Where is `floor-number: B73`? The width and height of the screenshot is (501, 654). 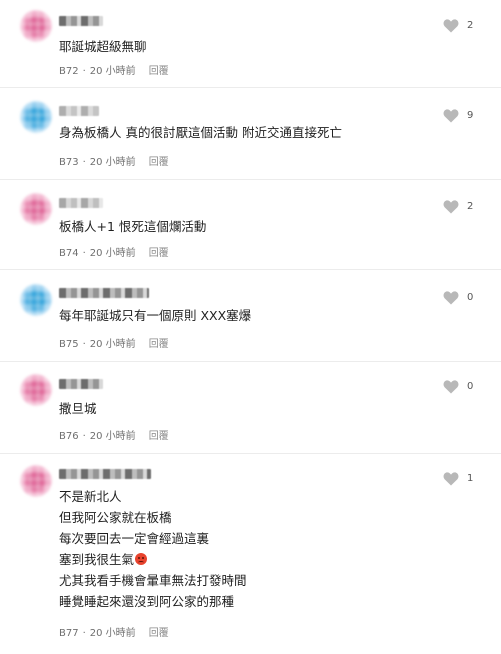
floor-number: B73 is located at coordinates (69, 162).